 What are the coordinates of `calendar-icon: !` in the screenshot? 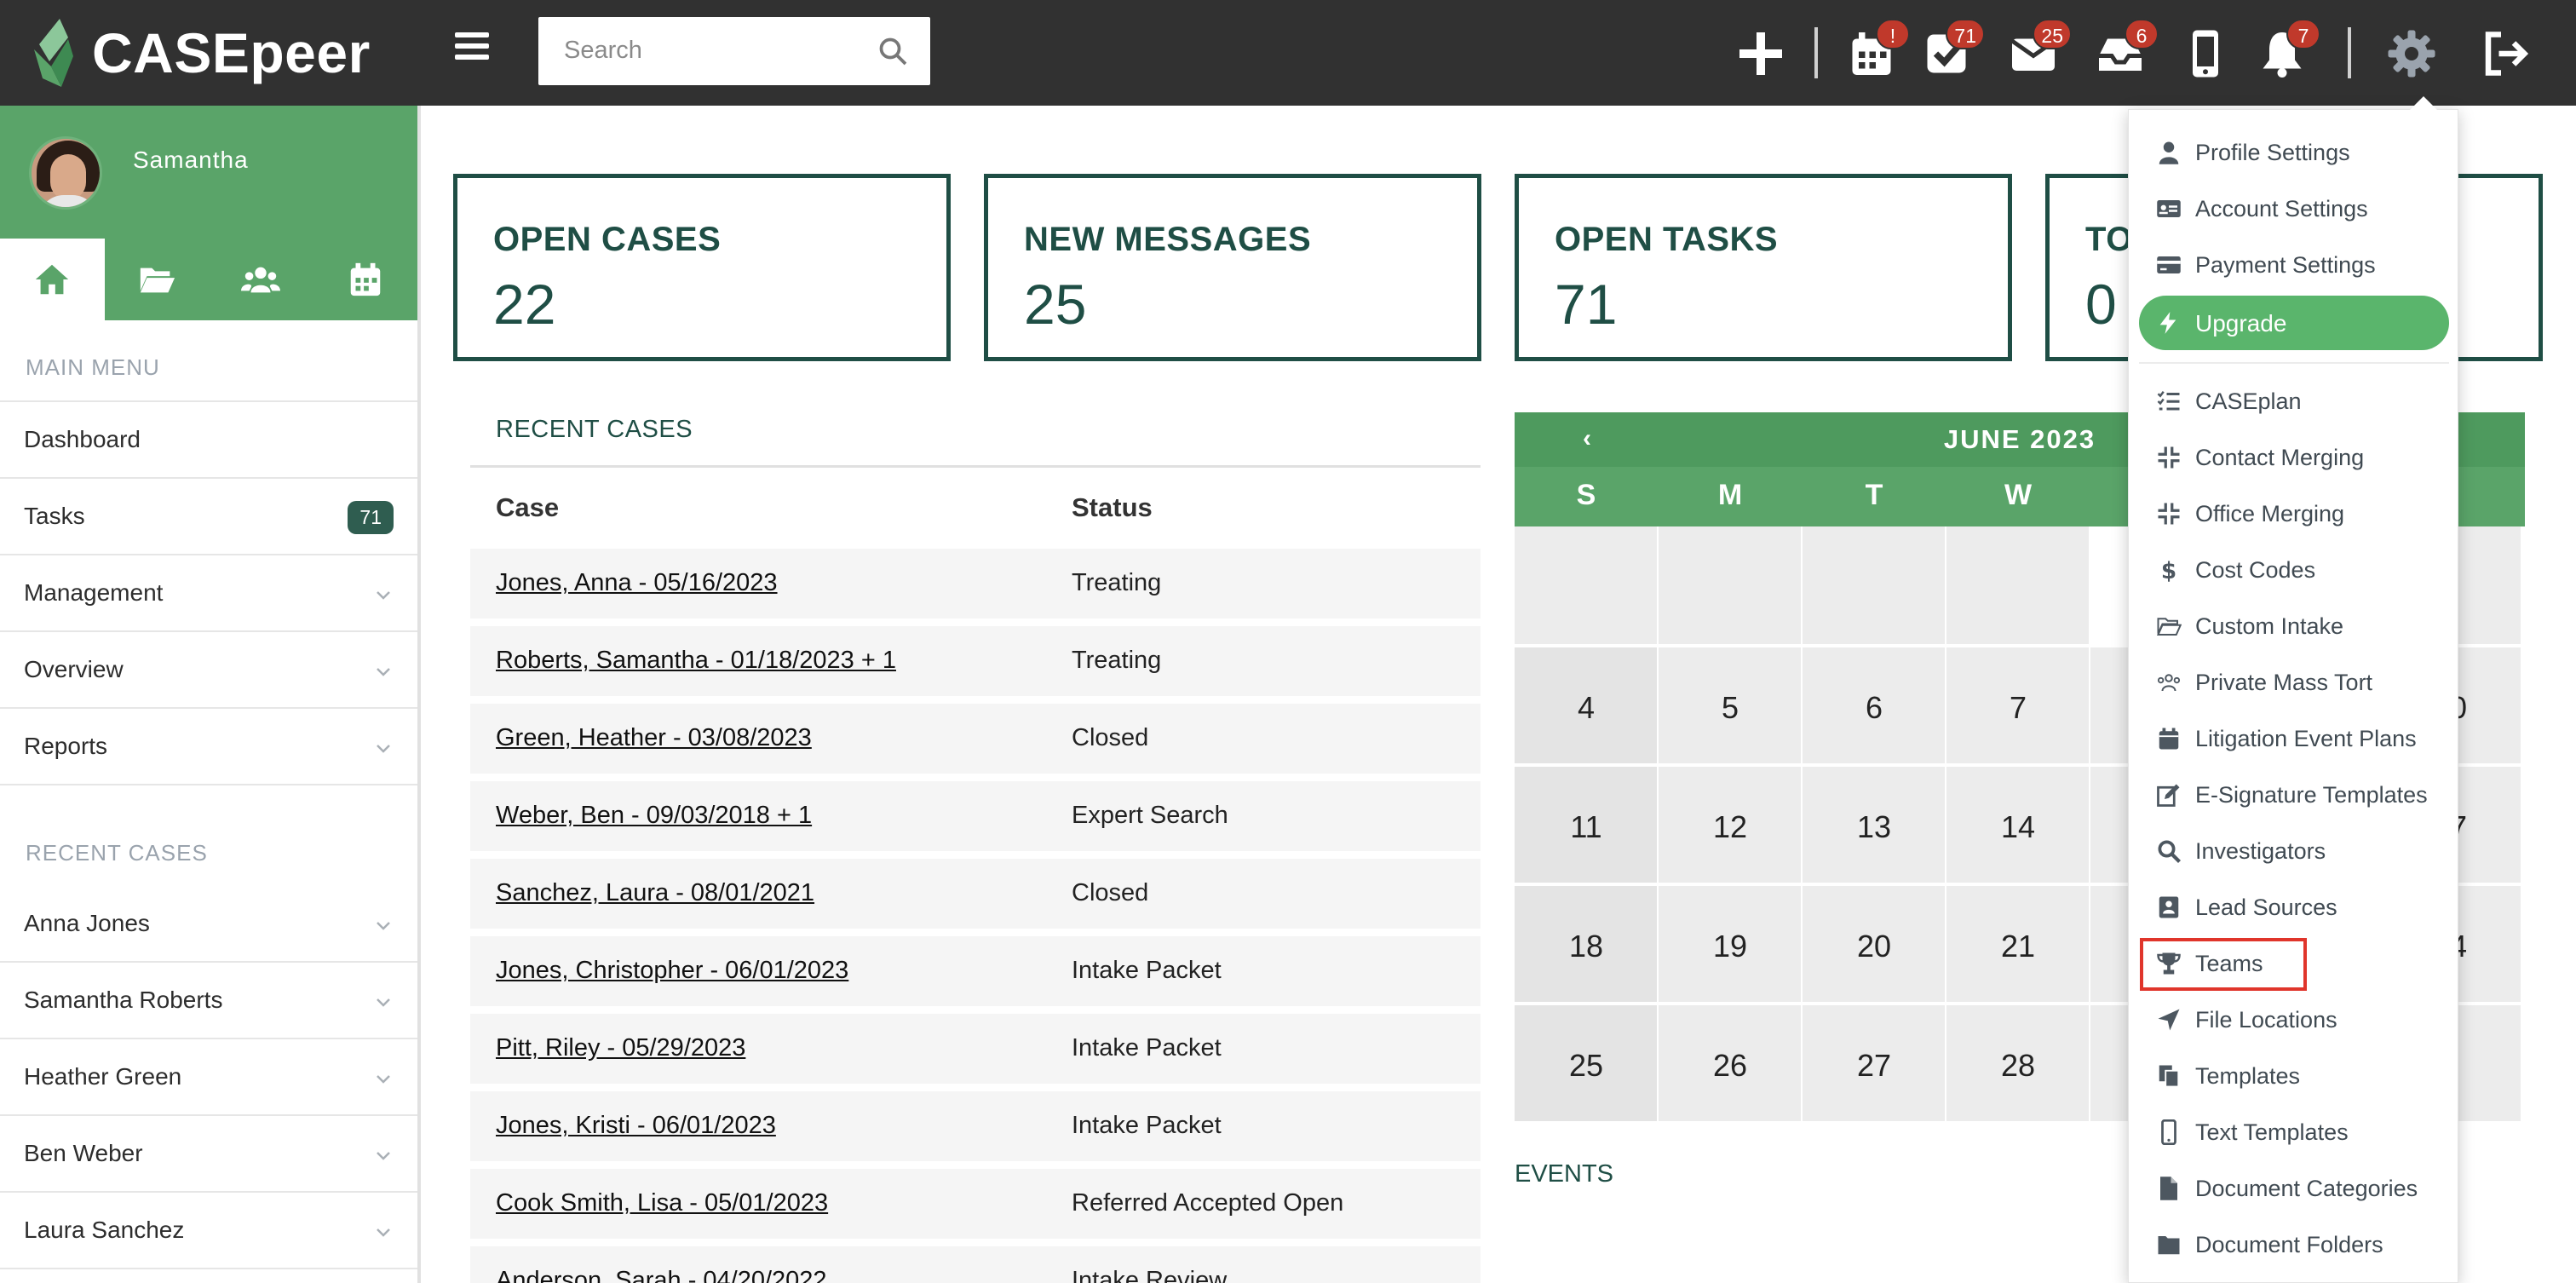 It's located at (1875, 52).